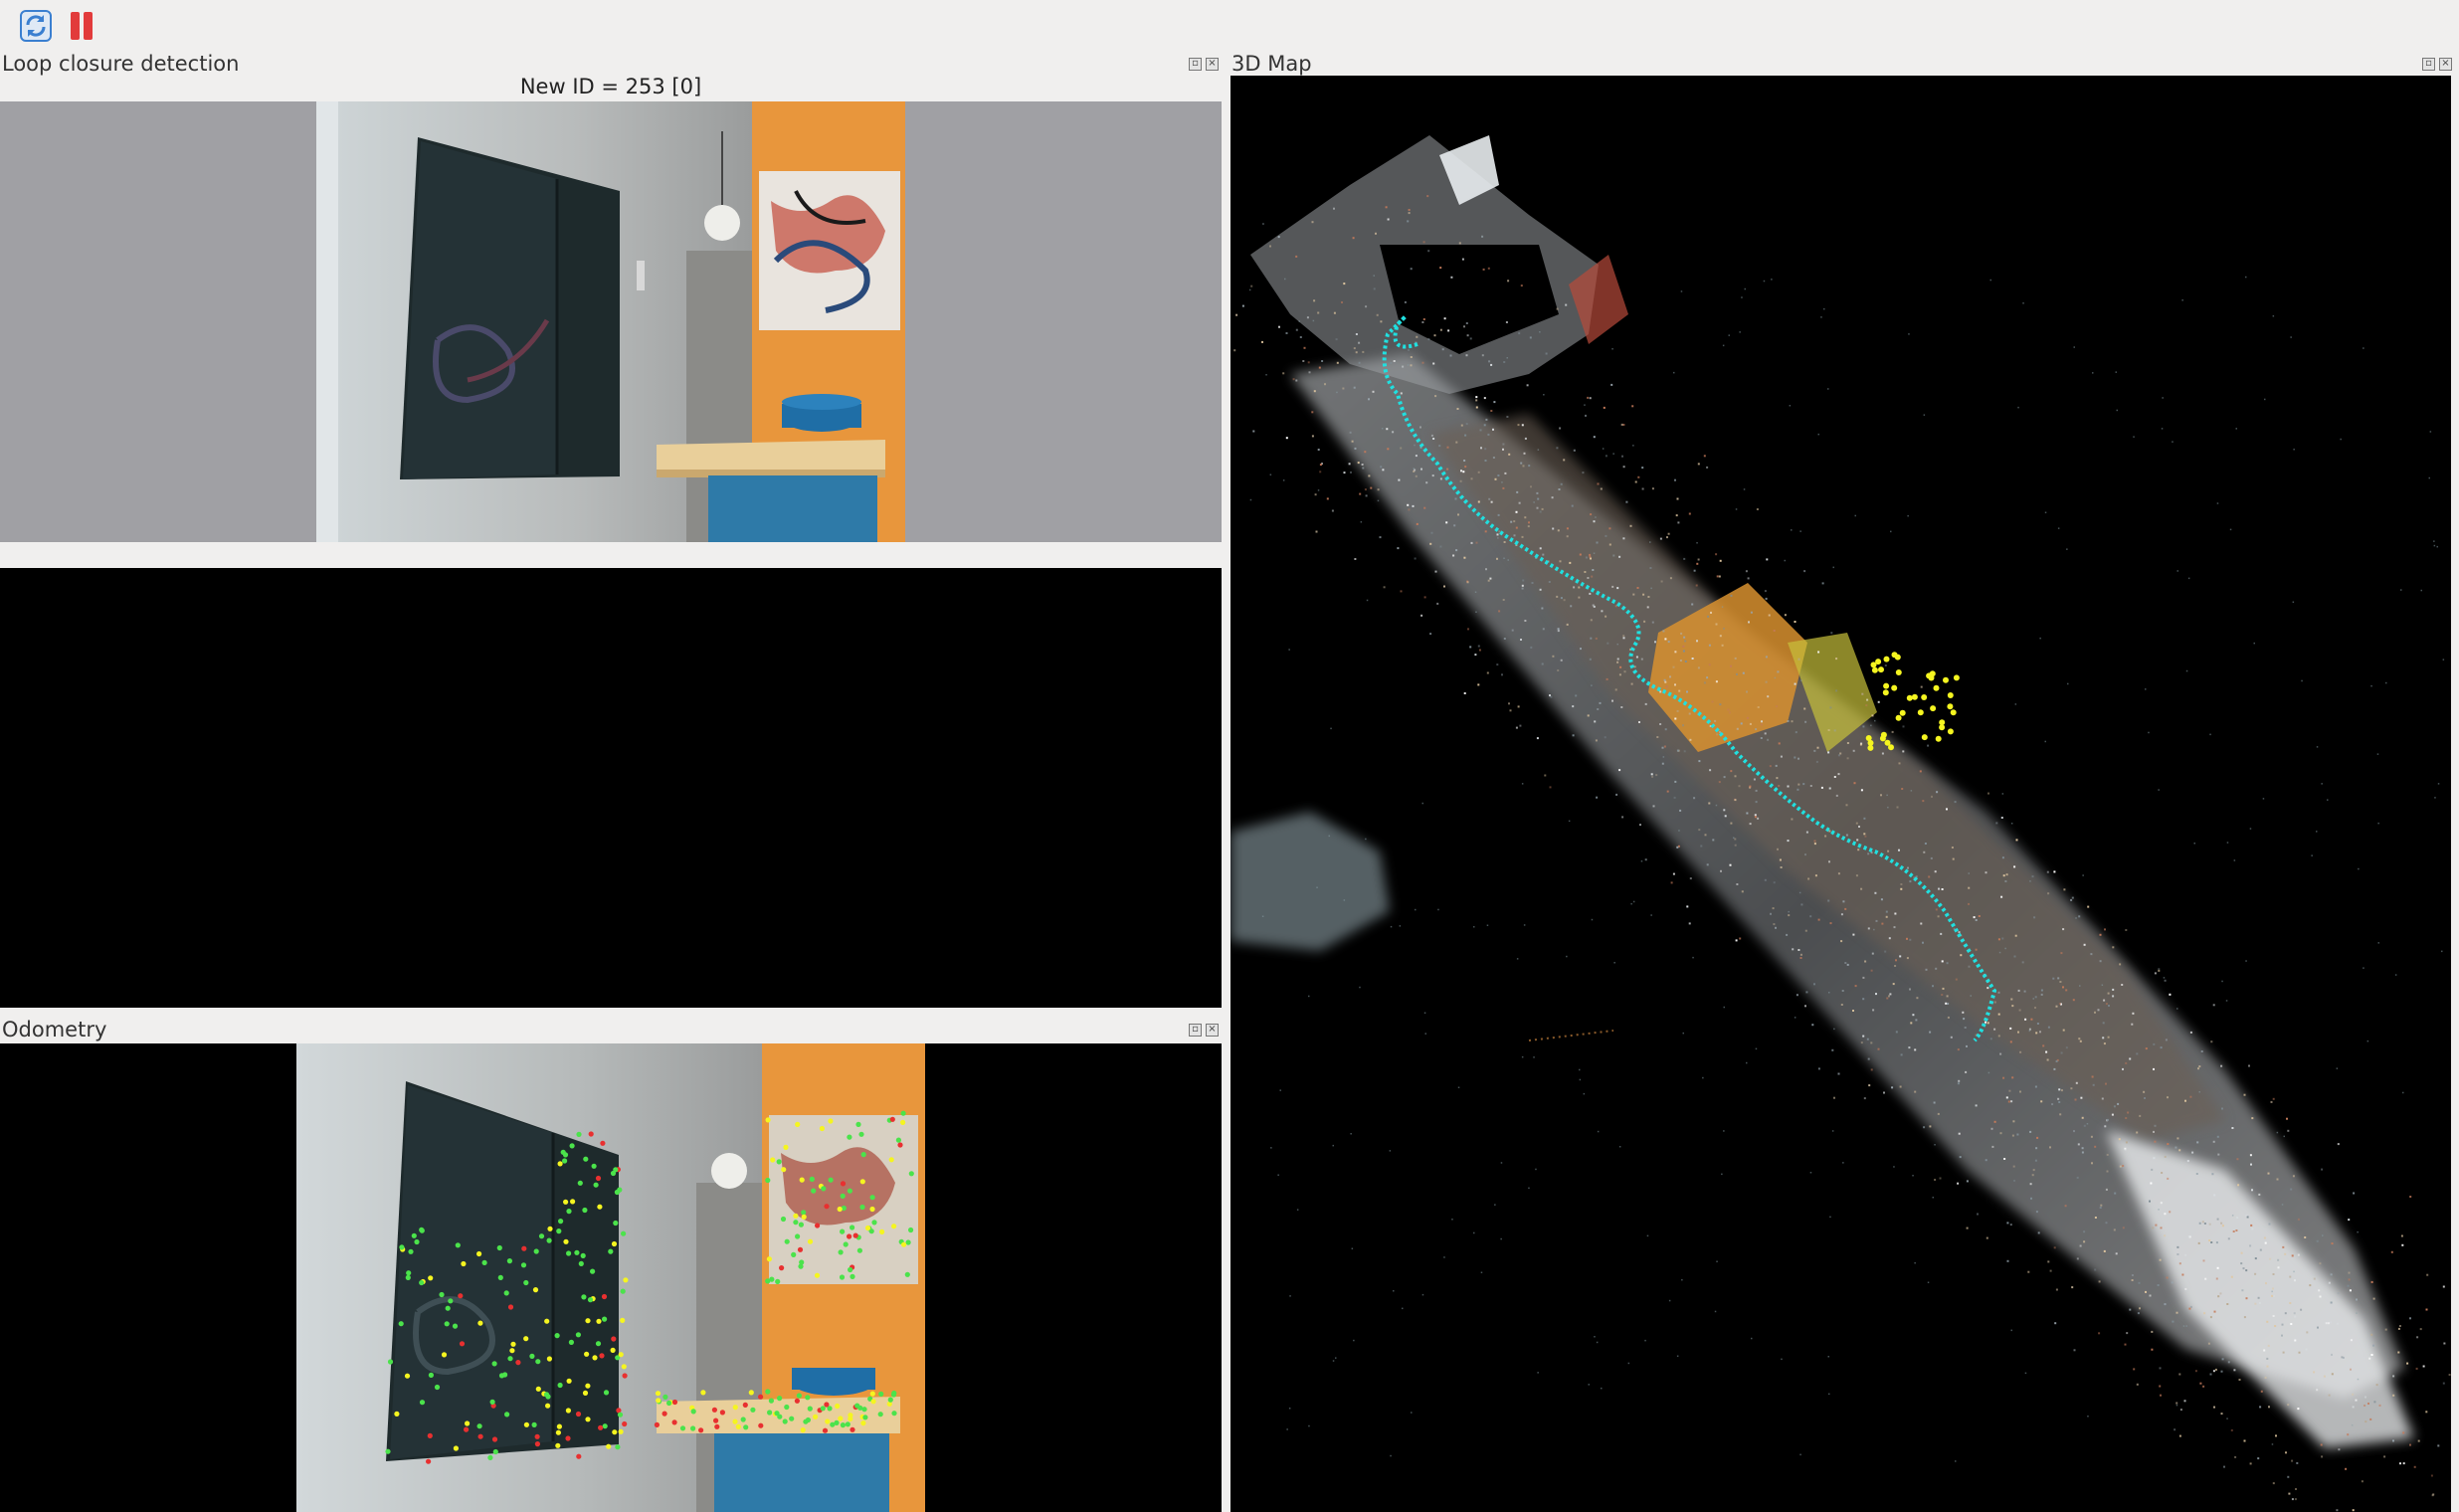  I want to click on map3d-title: 3D Map, so click(1271, 64).